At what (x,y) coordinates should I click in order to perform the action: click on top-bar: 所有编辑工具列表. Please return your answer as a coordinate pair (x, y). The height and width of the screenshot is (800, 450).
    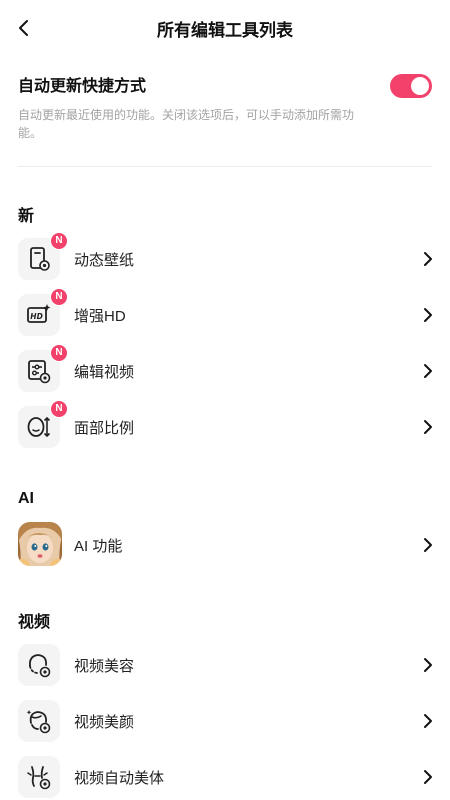
    Looking at the image, I should click on (225, 28).